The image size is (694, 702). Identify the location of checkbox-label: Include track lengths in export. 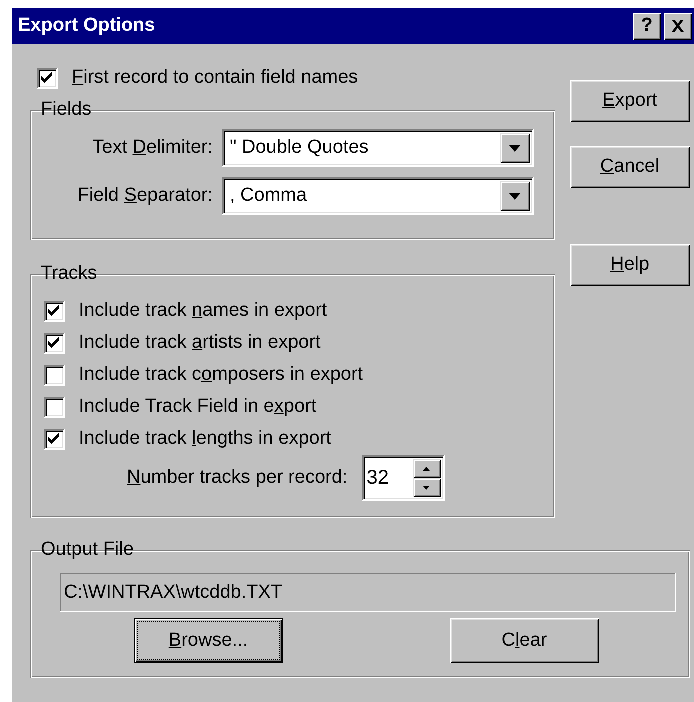
(205, 439).